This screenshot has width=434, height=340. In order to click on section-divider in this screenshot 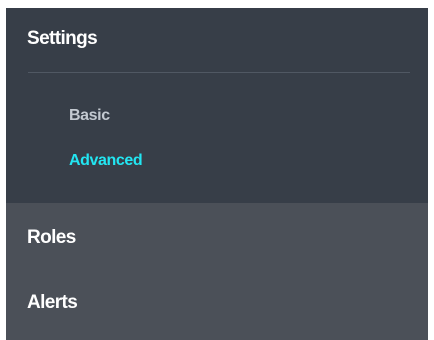, I will do `click(219, 72)`.